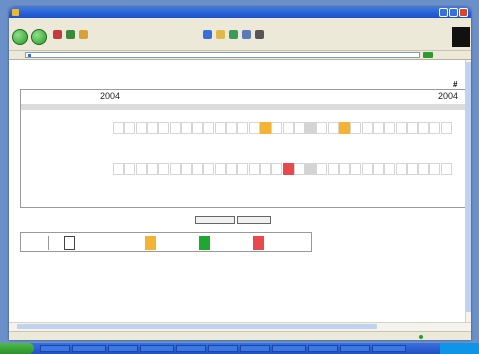  I want to click on menu-favorites, so click(63, 21).